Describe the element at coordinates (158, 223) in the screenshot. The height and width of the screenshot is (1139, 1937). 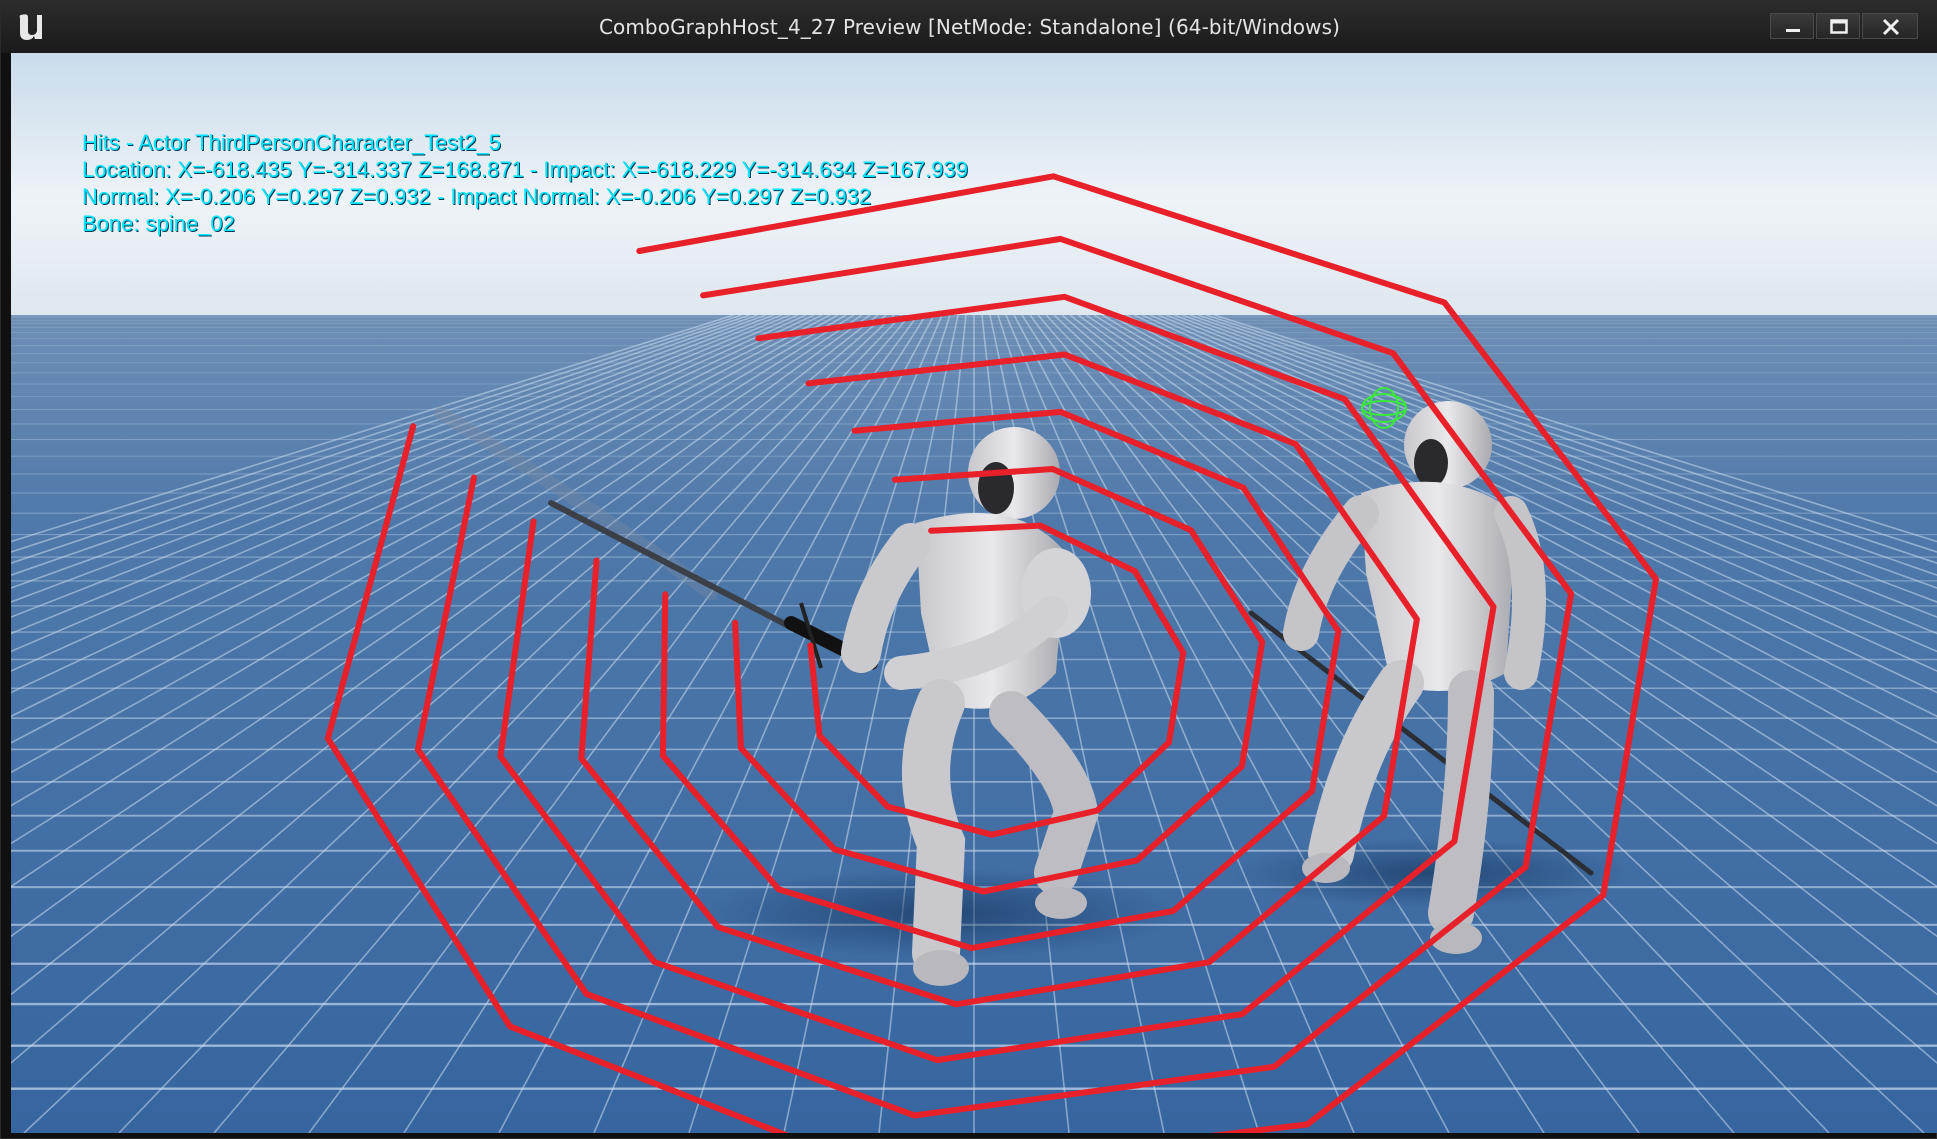
I see `hud-bone-line: Bone: spine_02` at that location.